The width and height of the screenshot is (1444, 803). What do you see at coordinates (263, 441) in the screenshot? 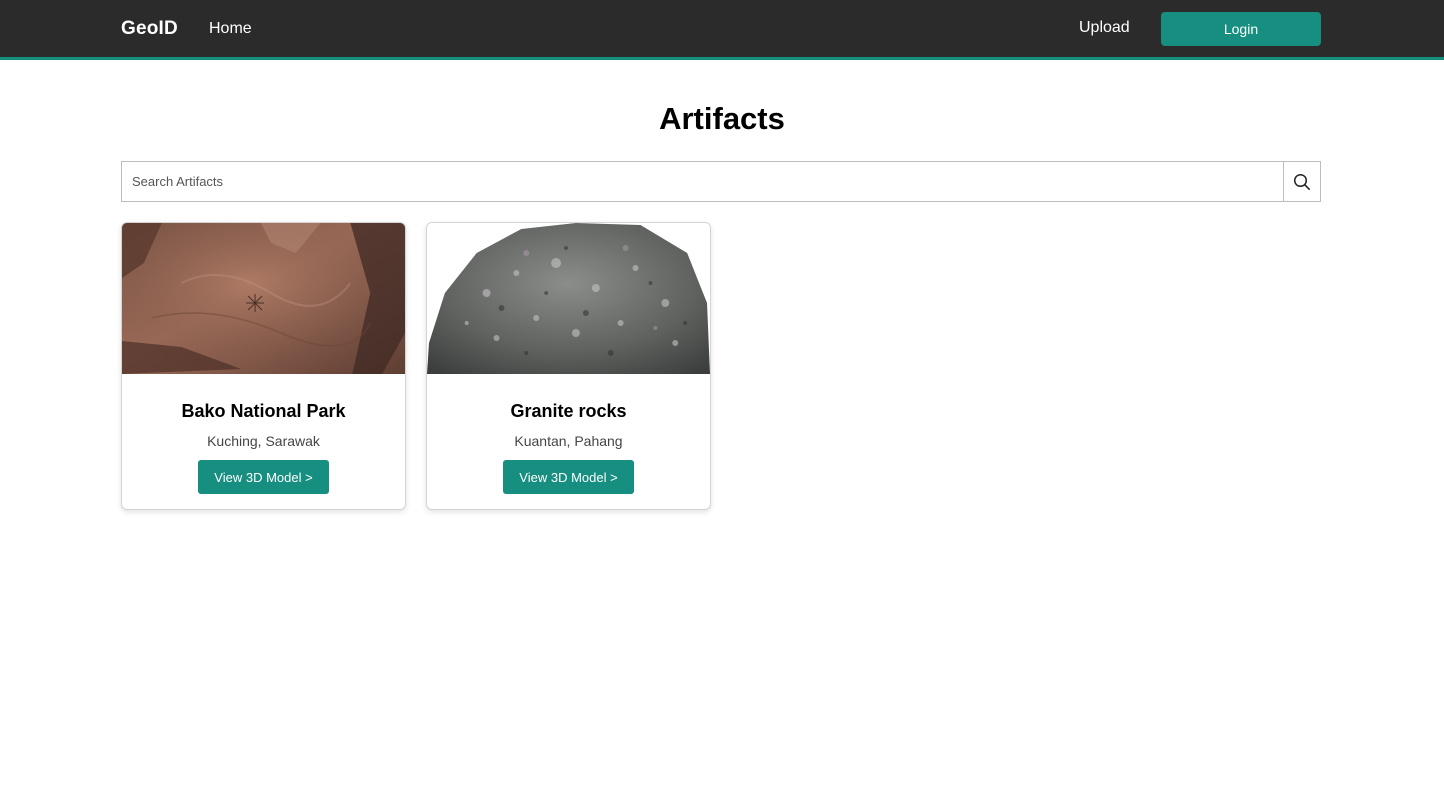
I see `artifact-location: Kuching, Sarawak` at bounding box center [263, 441].